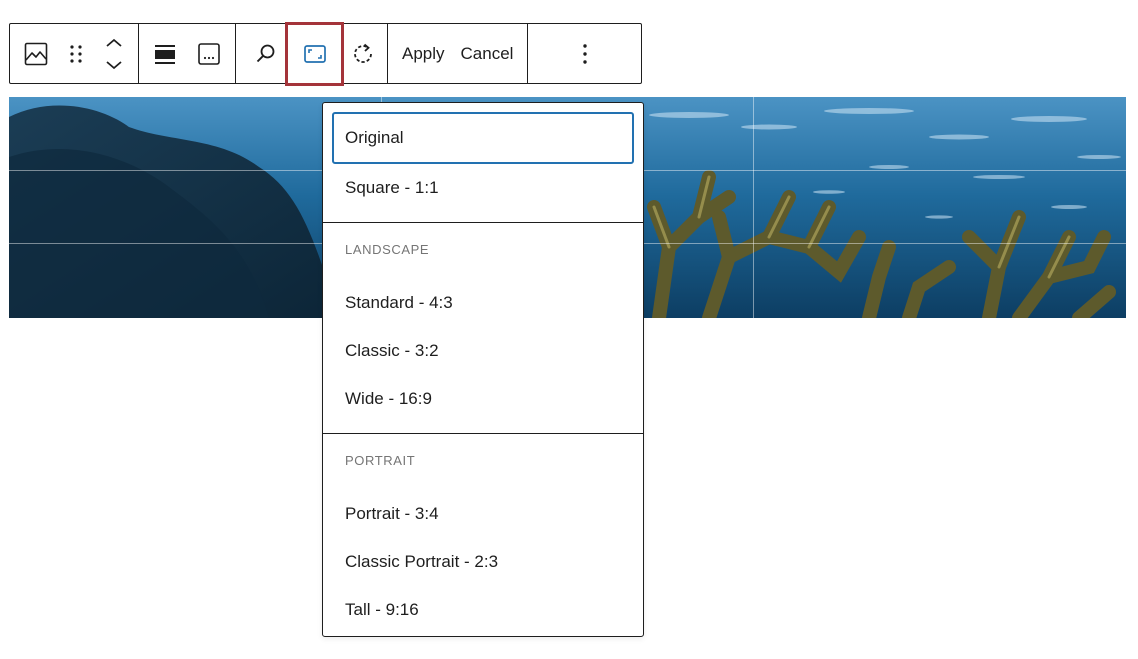 This screenshot has width=1138, height=659. I want to click on drag-handle-icon, so click(76, 53).